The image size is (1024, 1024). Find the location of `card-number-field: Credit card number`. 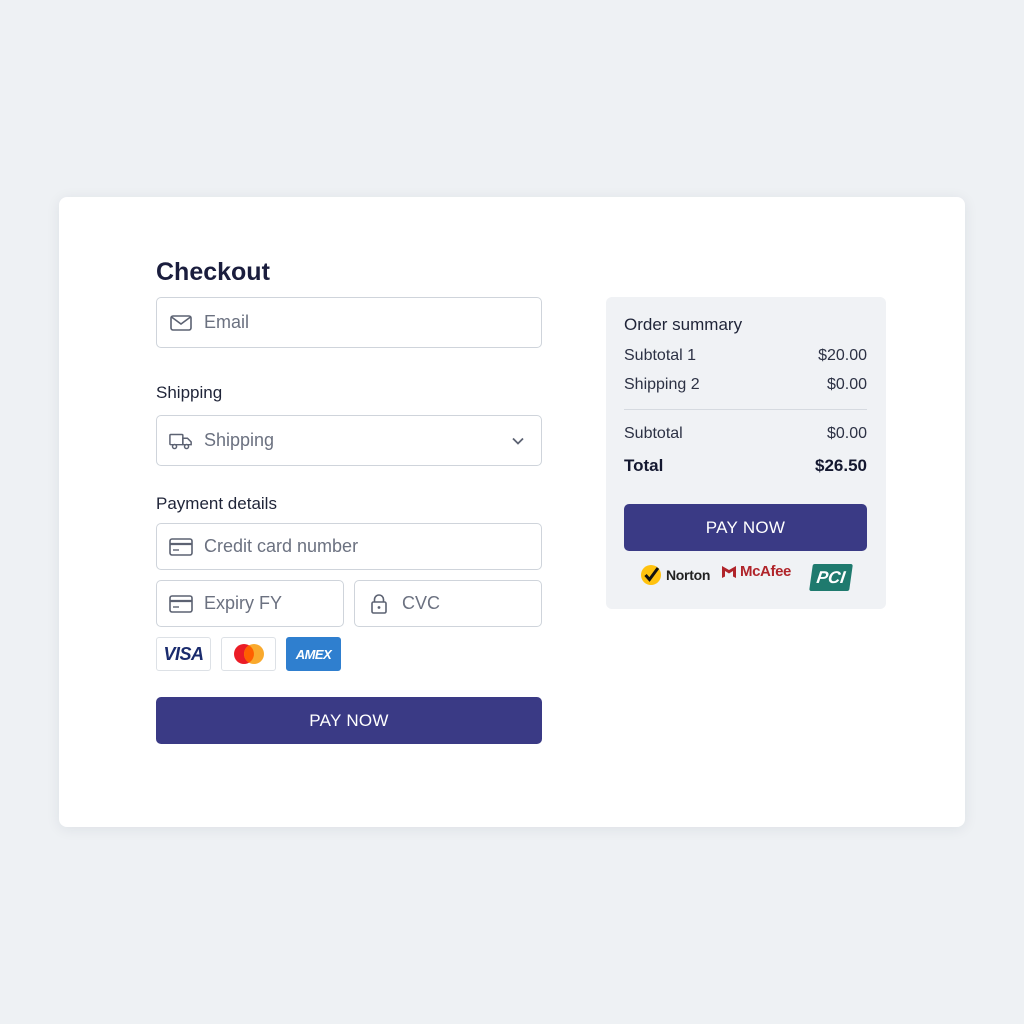

card-number-field: Credit card number is located at coordinates (349, 546).